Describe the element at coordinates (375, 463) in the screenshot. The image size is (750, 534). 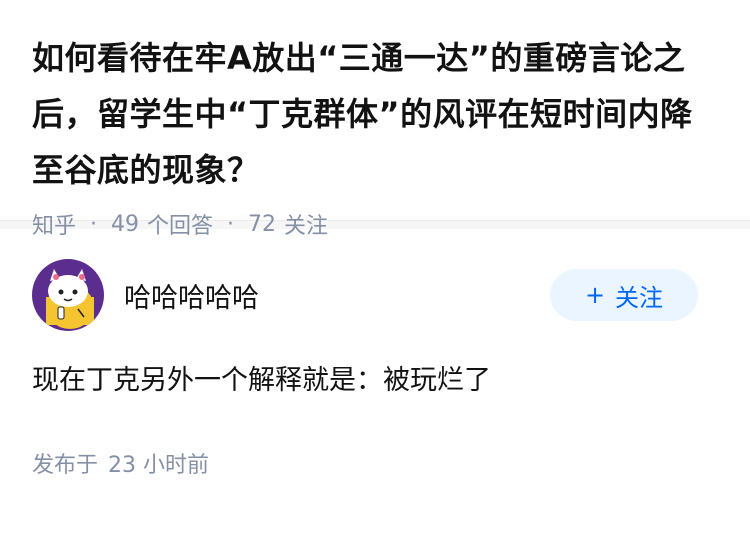
I see `publish-time: 发布于 23 小时前` at that location.